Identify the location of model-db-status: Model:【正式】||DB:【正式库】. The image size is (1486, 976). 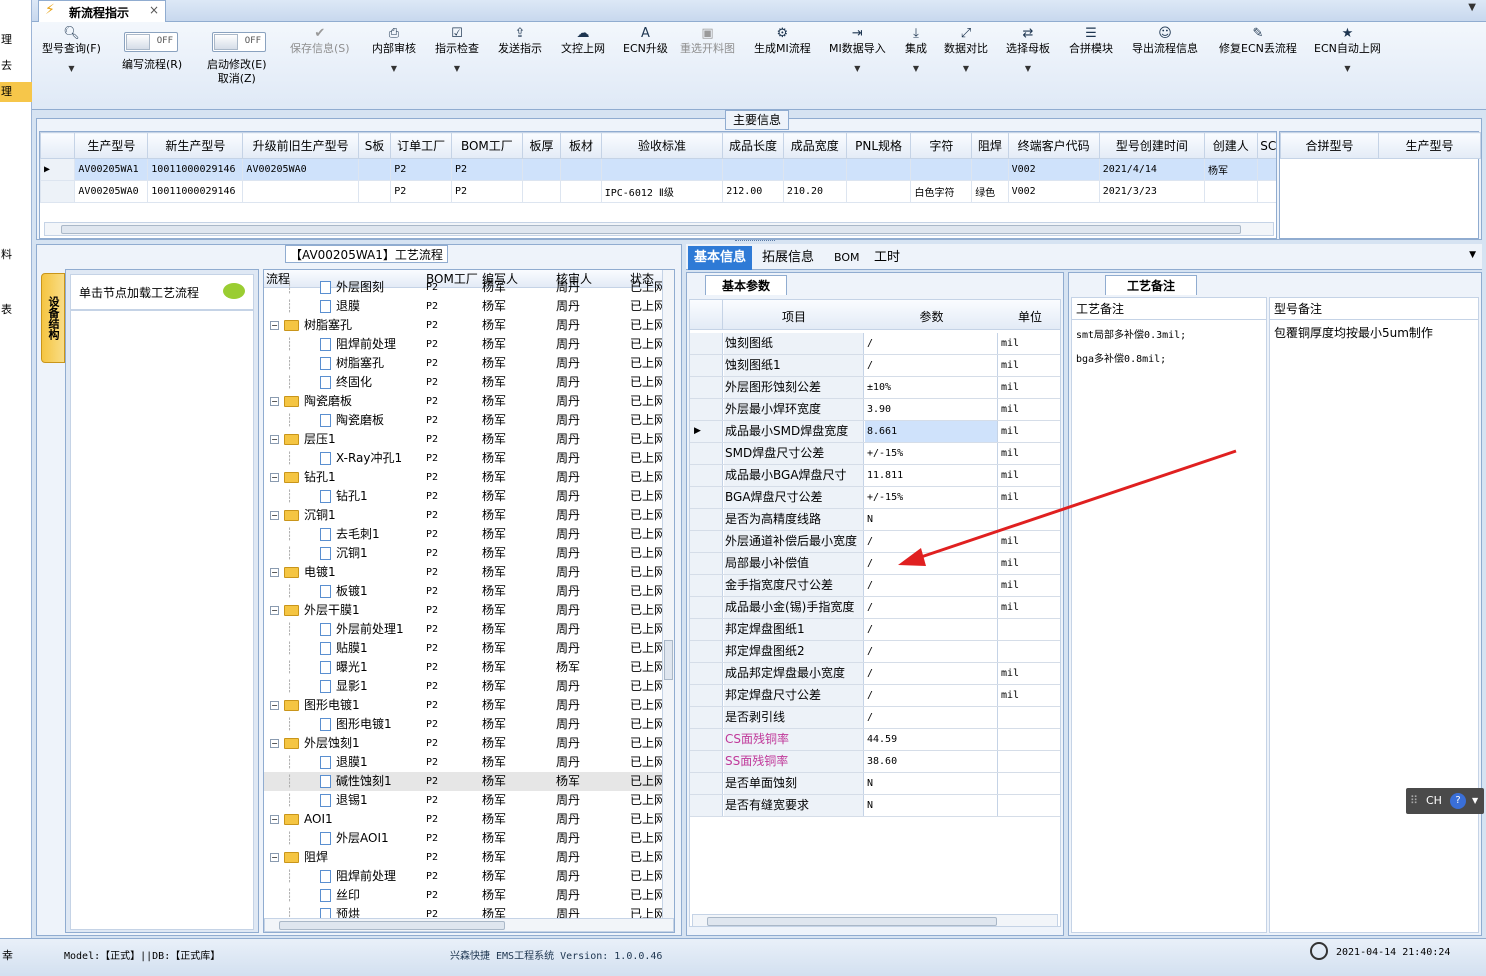
(142, 956).